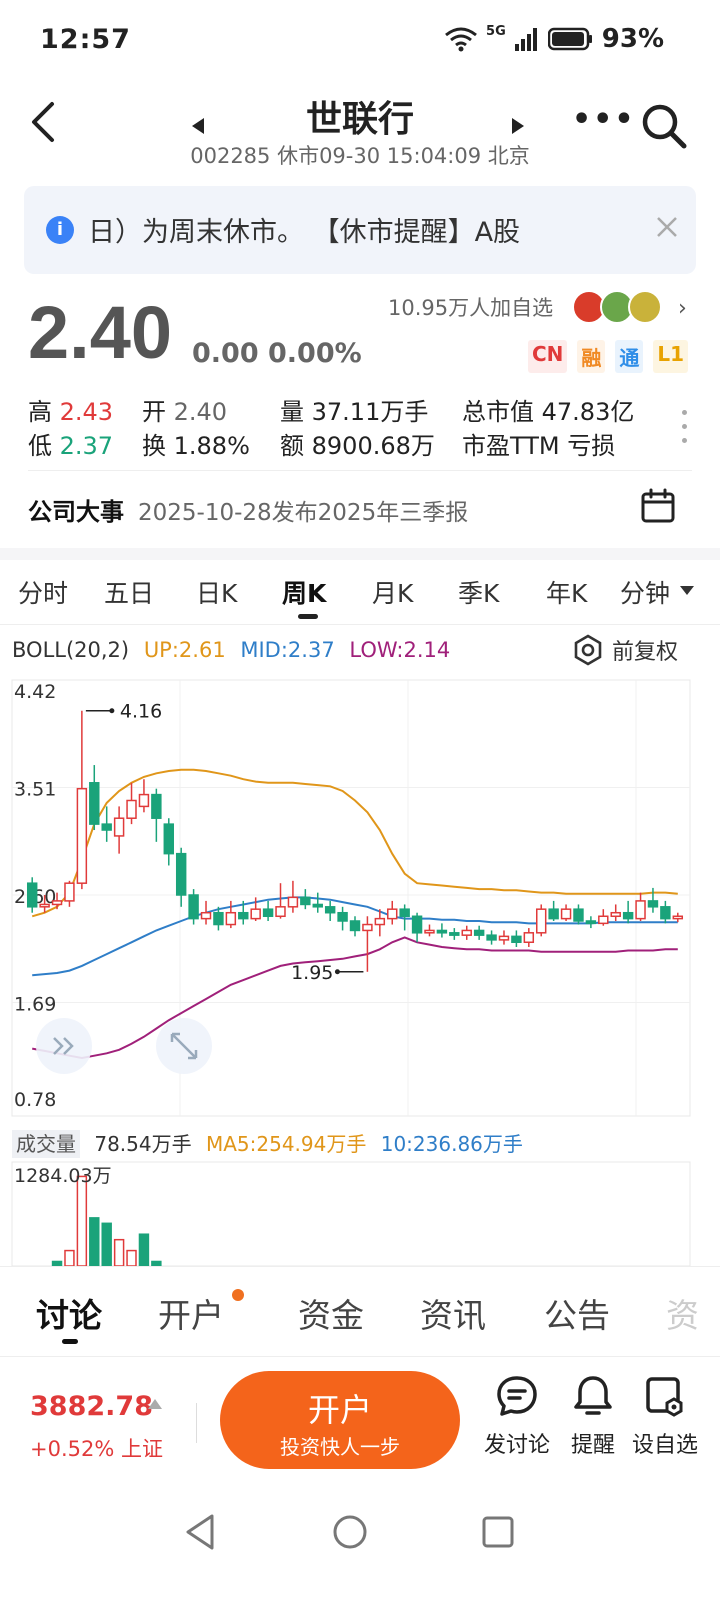  Describe the element at coordinates (622, 307) in the screenshot. I see `watcher-avatars` at that location.